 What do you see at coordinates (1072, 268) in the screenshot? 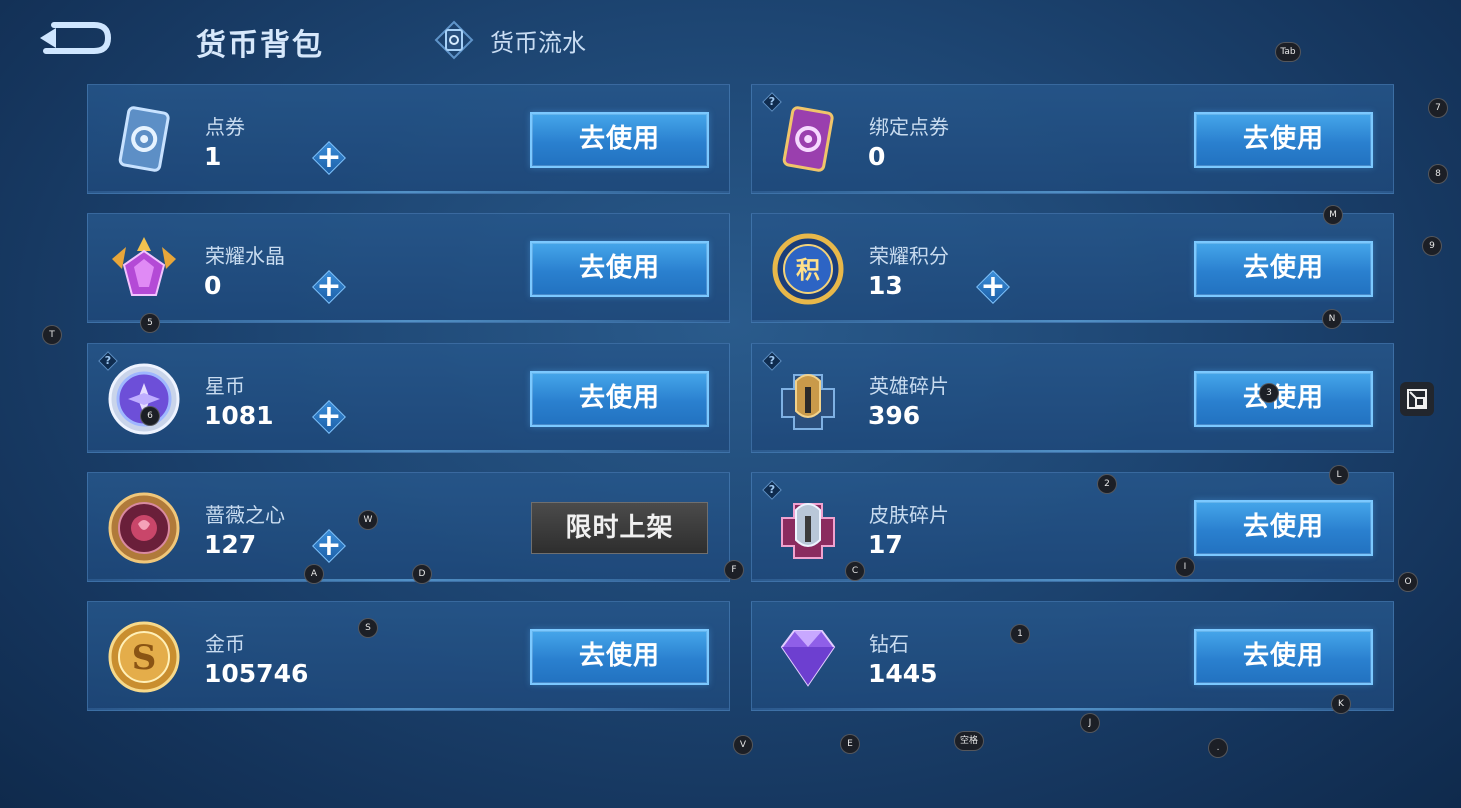
I see `currency-card-glory-points: 积 荣耀积分 13 + 去使用` at bounding box center [1072, 268].